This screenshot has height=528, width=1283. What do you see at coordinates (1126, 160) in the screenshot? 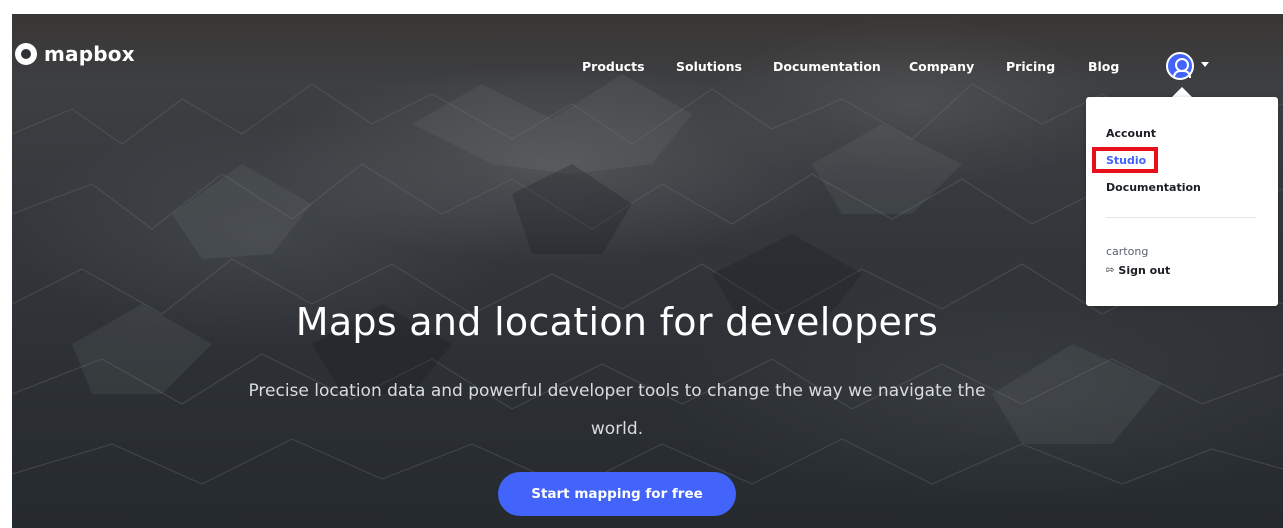
I see `menu-item-studio: Studio` at bounding box center [1126, 160].